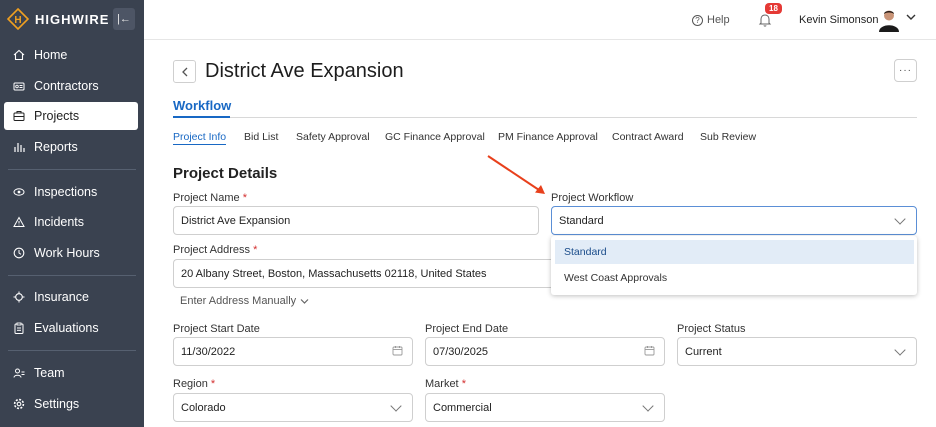 The width and height of the screenshot is (936, 427). I want to click on sidebar-item-home: Home, so click(71, 55).